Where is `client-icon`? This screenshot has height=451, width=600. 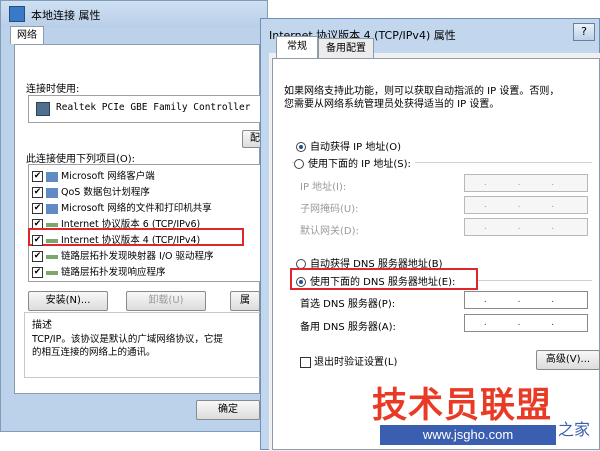
client-icon is located at coordinates (52, 176).